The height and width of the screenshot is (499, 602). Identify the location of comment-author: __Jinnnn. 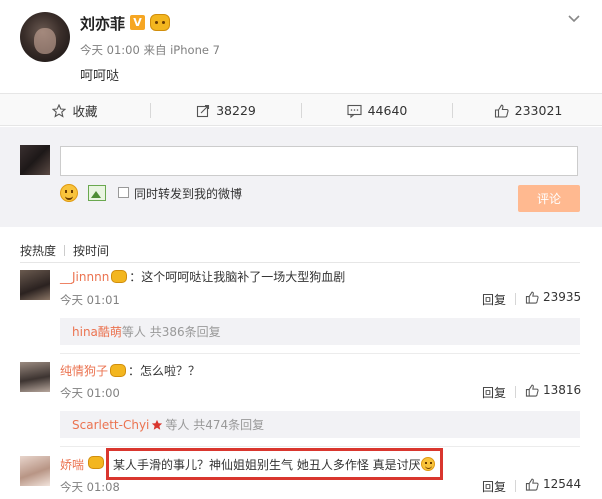
(84, 277).